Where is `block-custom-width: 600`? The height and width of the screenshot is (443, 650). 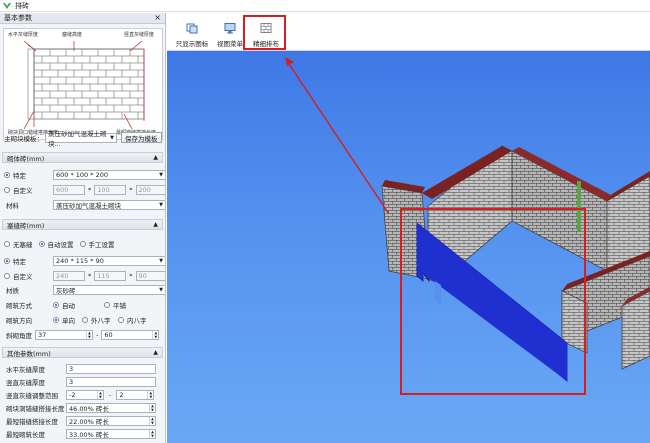 block-custom-width: 600 is located at coordinates (69, 189).